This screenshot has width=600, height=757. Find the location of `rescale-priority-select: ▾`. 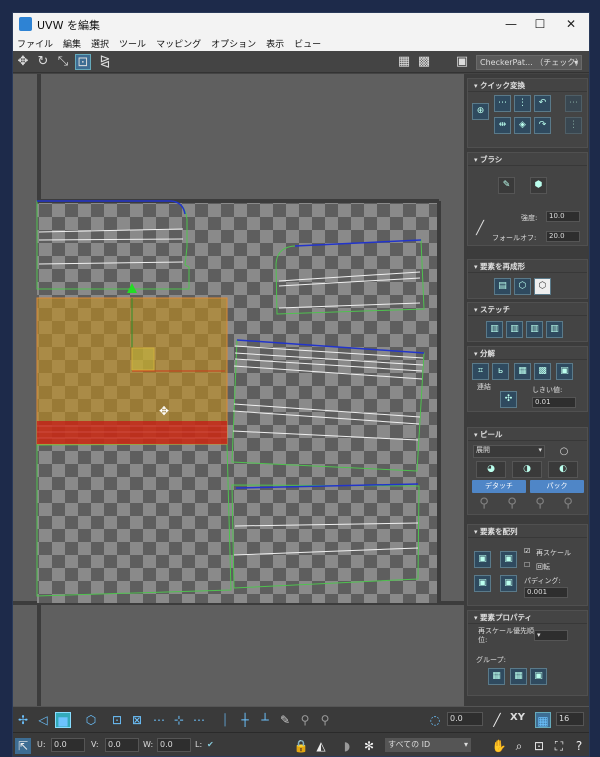

rescale-priority-select: ▾ is located at coordinates (551, 635).